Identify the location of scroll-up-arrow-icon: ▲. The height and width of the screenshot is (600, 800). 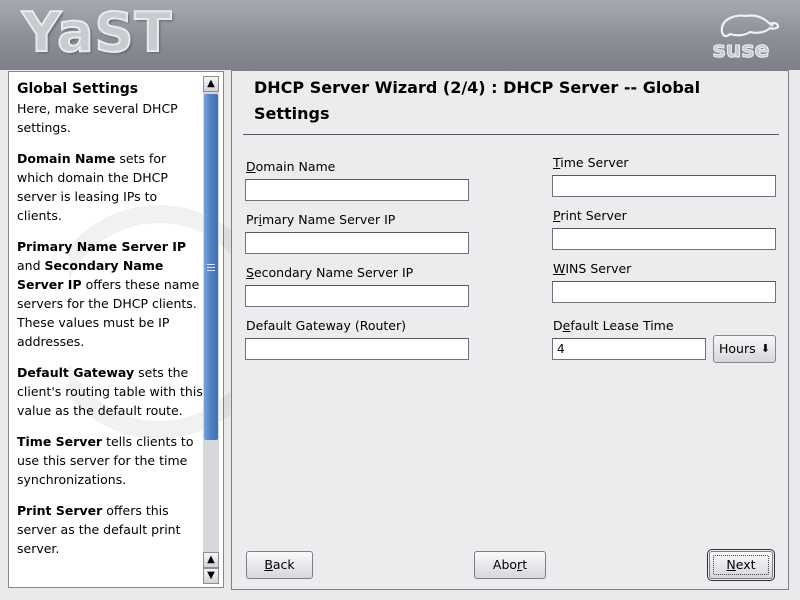
(211, 84).